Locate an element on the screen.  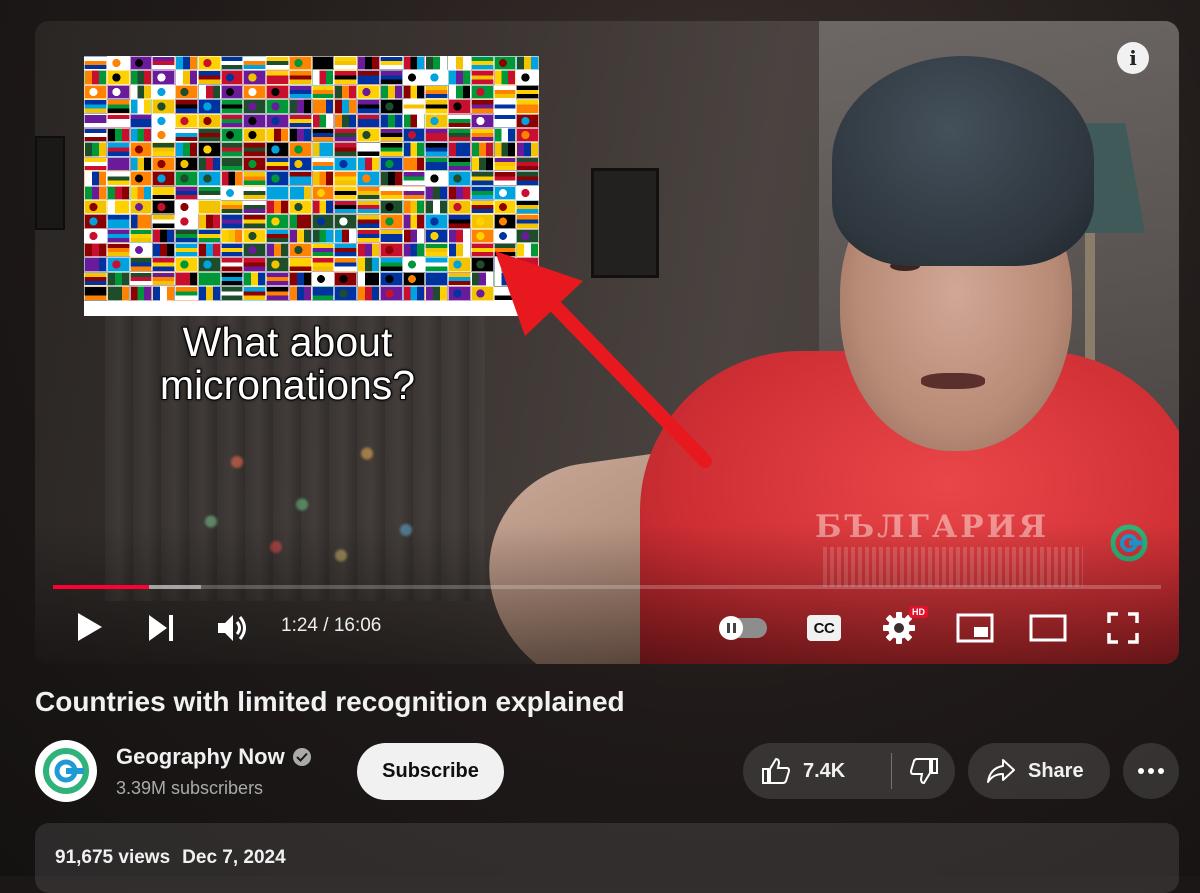
miniplayer-icon is located at coordinates (975, 628).